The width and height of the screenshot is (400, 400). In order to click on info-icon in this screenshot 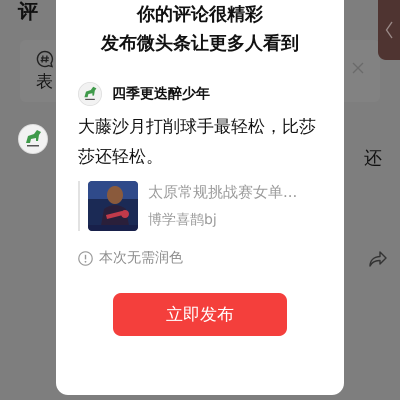, I will do `click(85, 258)`.